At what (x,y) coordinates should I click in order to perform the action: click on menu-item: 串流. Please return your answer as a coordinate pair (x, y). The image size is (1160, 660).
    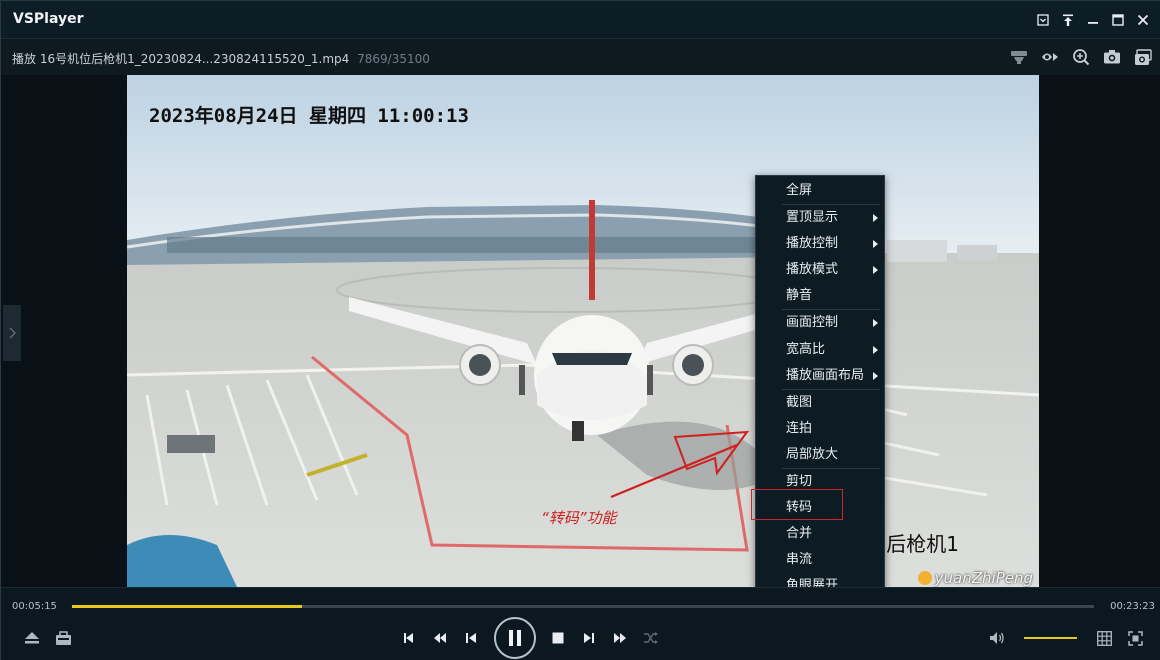
    Looking at the image, I should click on (820, 560).